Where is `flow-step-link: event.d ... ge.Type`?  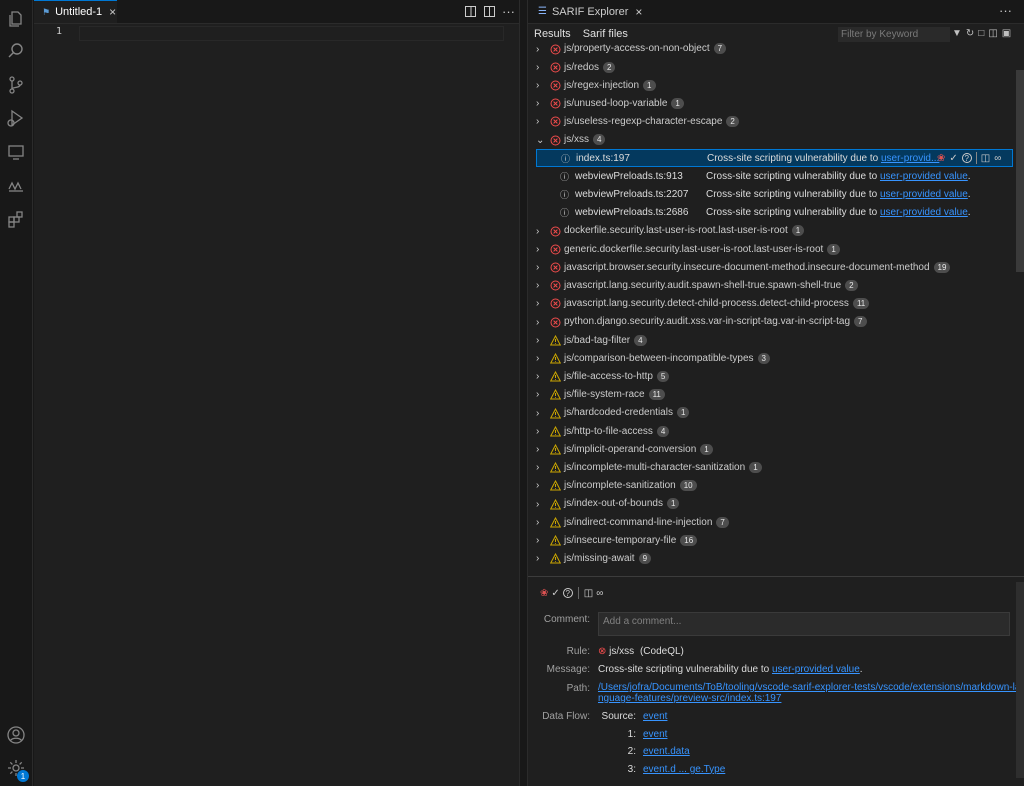 flow-step-link: event.d ... ge.Type is located at coordinates (684, 769).